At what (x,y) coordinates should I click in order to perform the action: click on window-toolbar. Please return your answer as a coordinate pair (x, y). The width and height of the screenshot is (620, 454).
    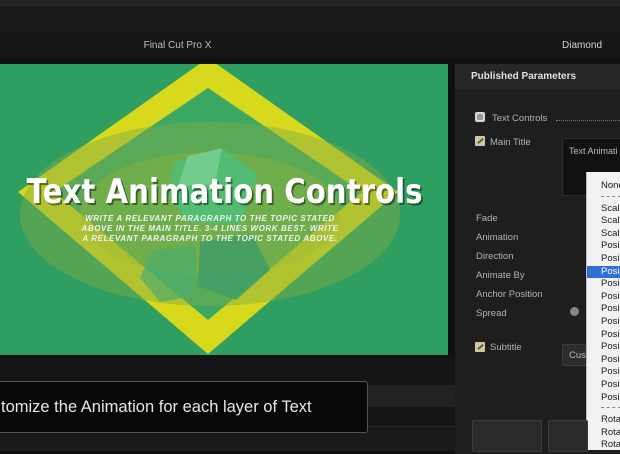
    Looking at the image, I should click on (310, 16).